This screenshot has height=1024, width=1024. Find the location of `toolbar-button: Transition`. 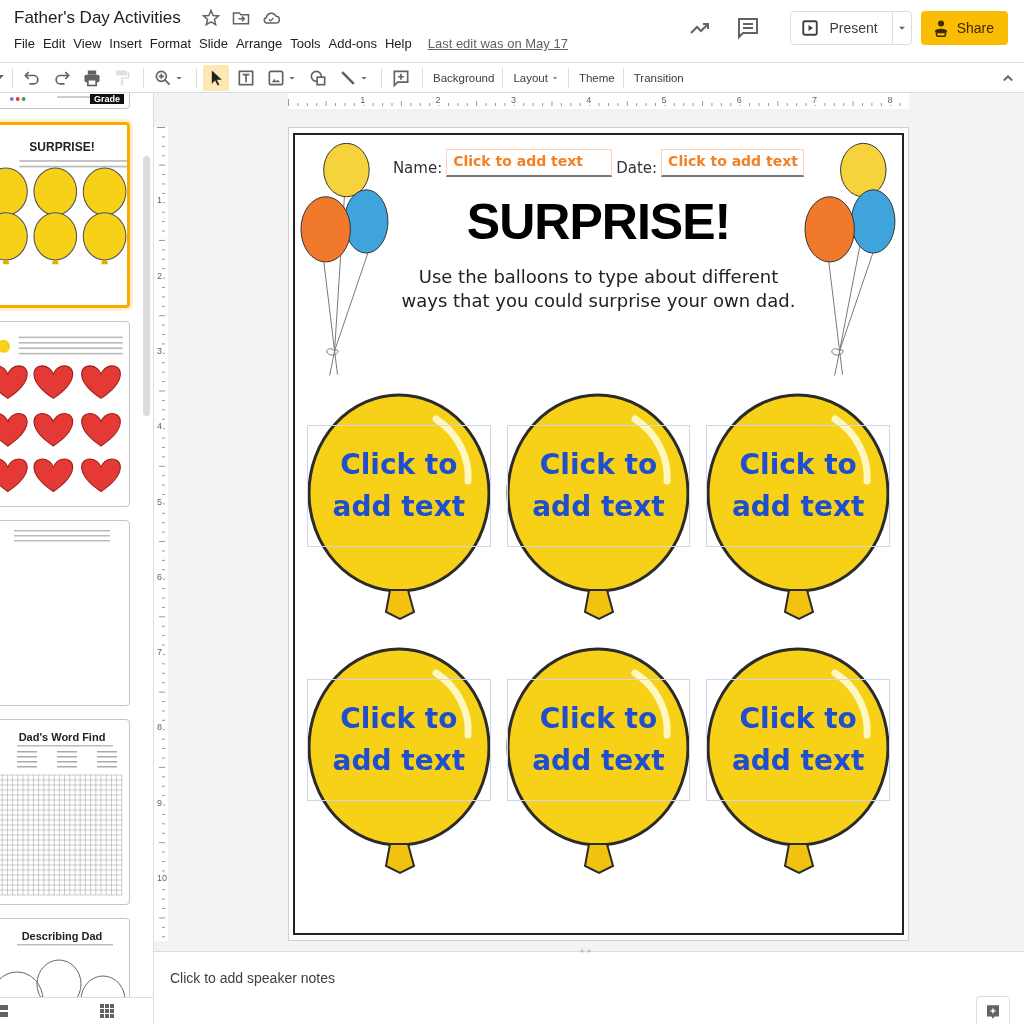

toolbar-button: Transition is located at coordinates (658, 77).